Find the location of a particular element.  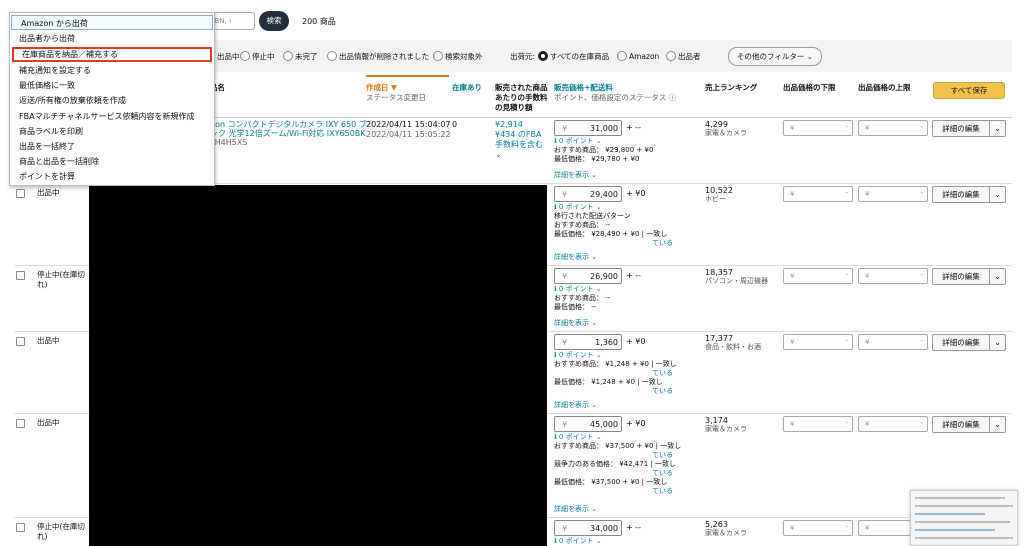

header-price: 販売価格+配送料 ポイント、価格設定のステータス ⓘ is located at coordinates (615, 93).